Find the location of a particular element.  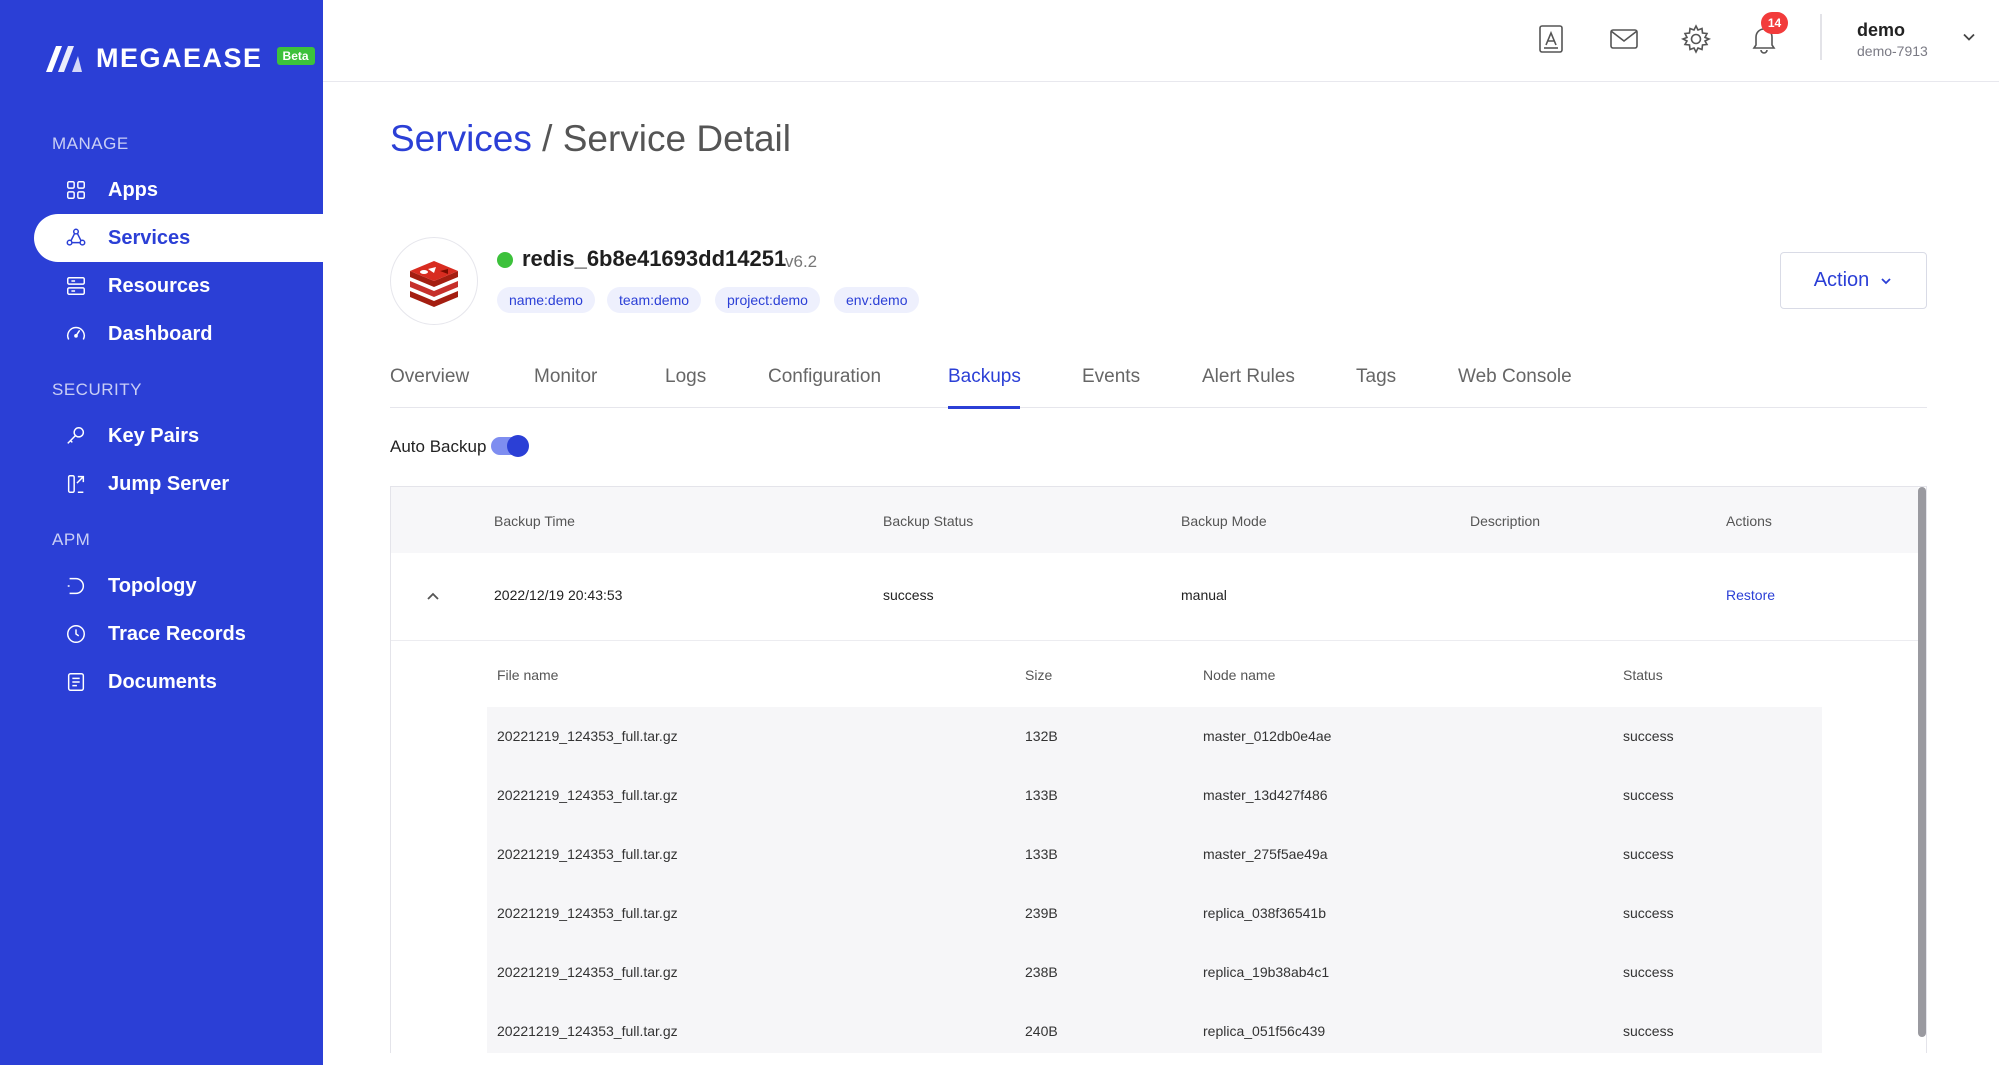

file-size: 238B is located at coordinates (1041, 972).